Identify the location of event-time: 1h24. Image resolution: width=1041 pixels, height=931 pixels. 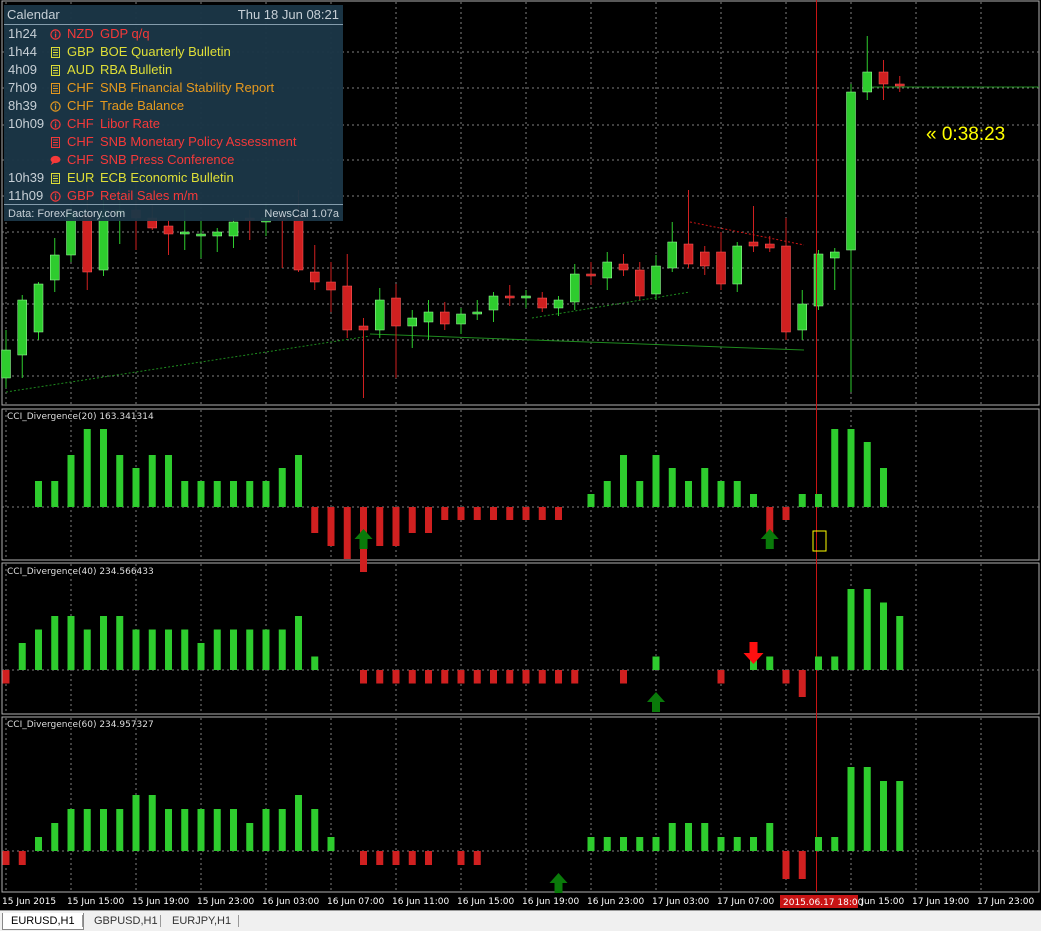
(22, 33).